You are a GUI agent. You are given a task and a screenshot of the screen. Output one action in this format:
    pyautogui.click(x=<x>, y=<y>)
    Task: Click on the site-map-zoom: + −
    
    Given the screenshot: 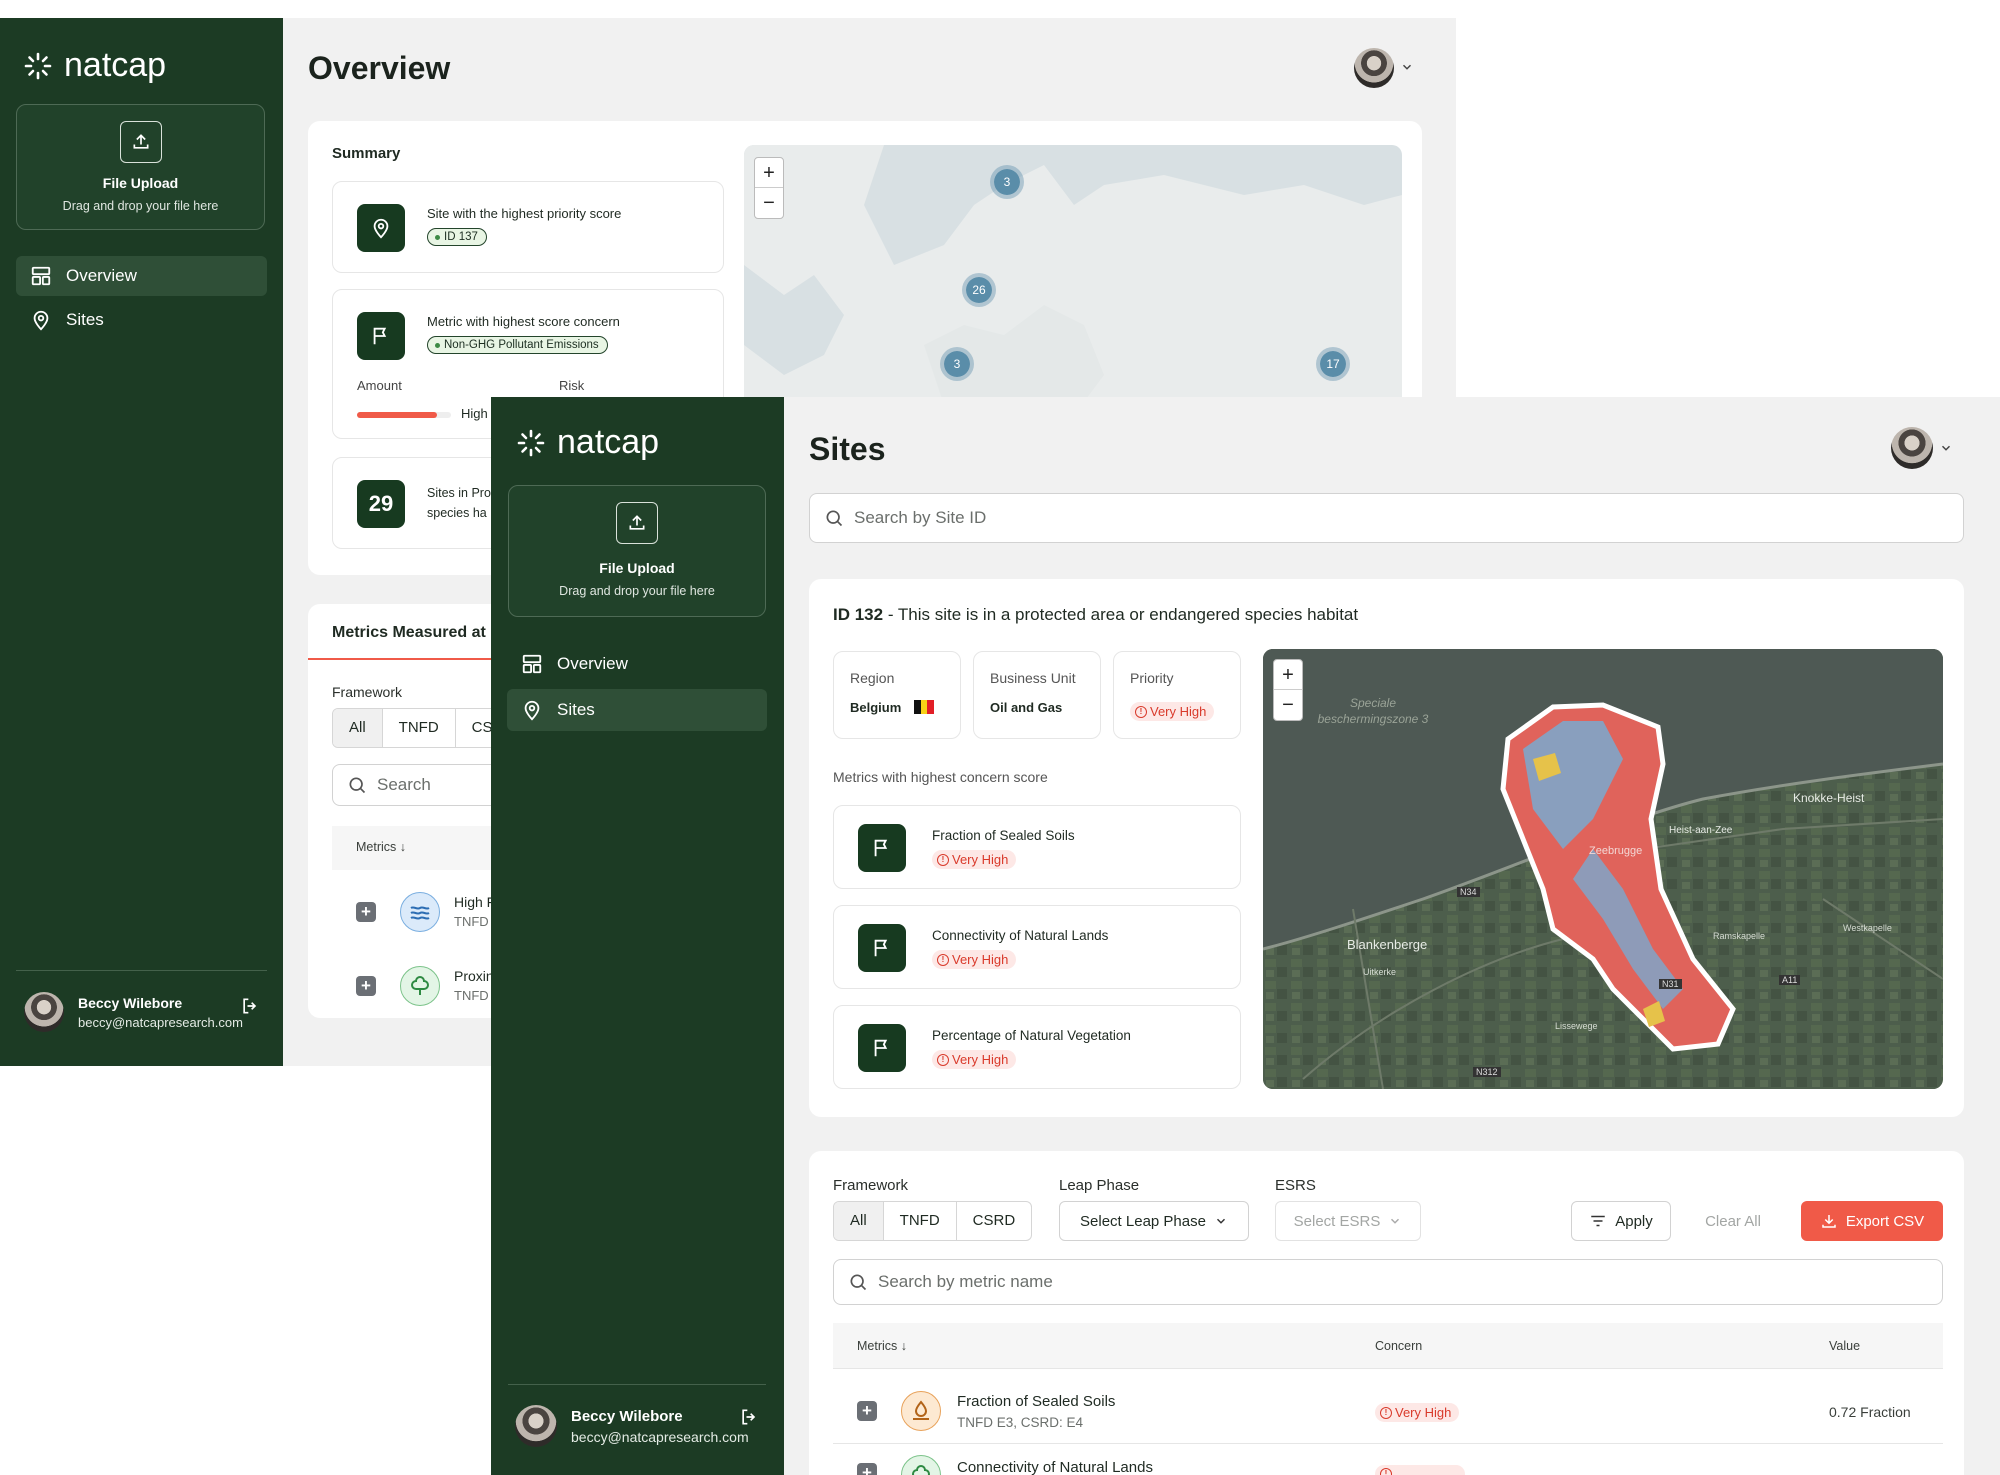 What is the action you would take?
    pyautogui.click(x=1288, y=690)
    